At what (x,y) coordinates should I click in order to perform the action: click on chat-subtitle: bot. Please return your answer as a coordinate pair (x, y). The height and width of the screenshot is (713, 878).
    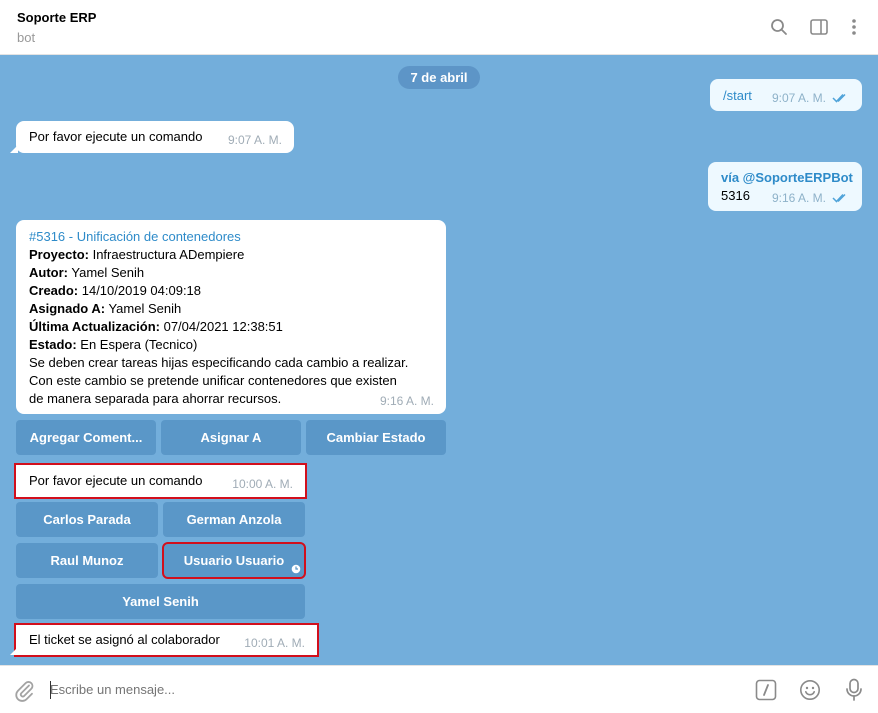
    Looking at the image, I should click on (26, 37).